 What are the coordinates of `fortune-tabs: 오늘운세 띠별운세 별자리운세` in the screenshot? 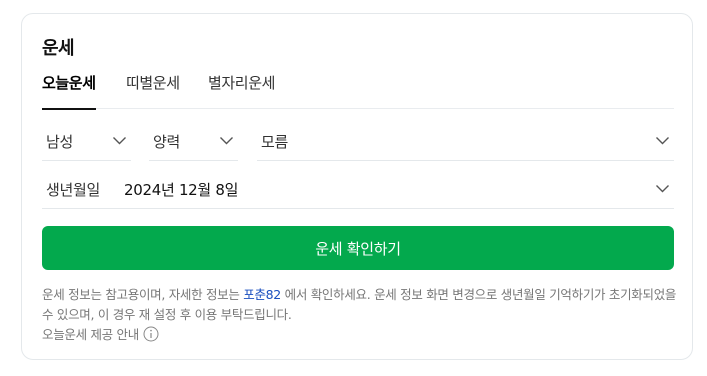 It's located at (358, 91).